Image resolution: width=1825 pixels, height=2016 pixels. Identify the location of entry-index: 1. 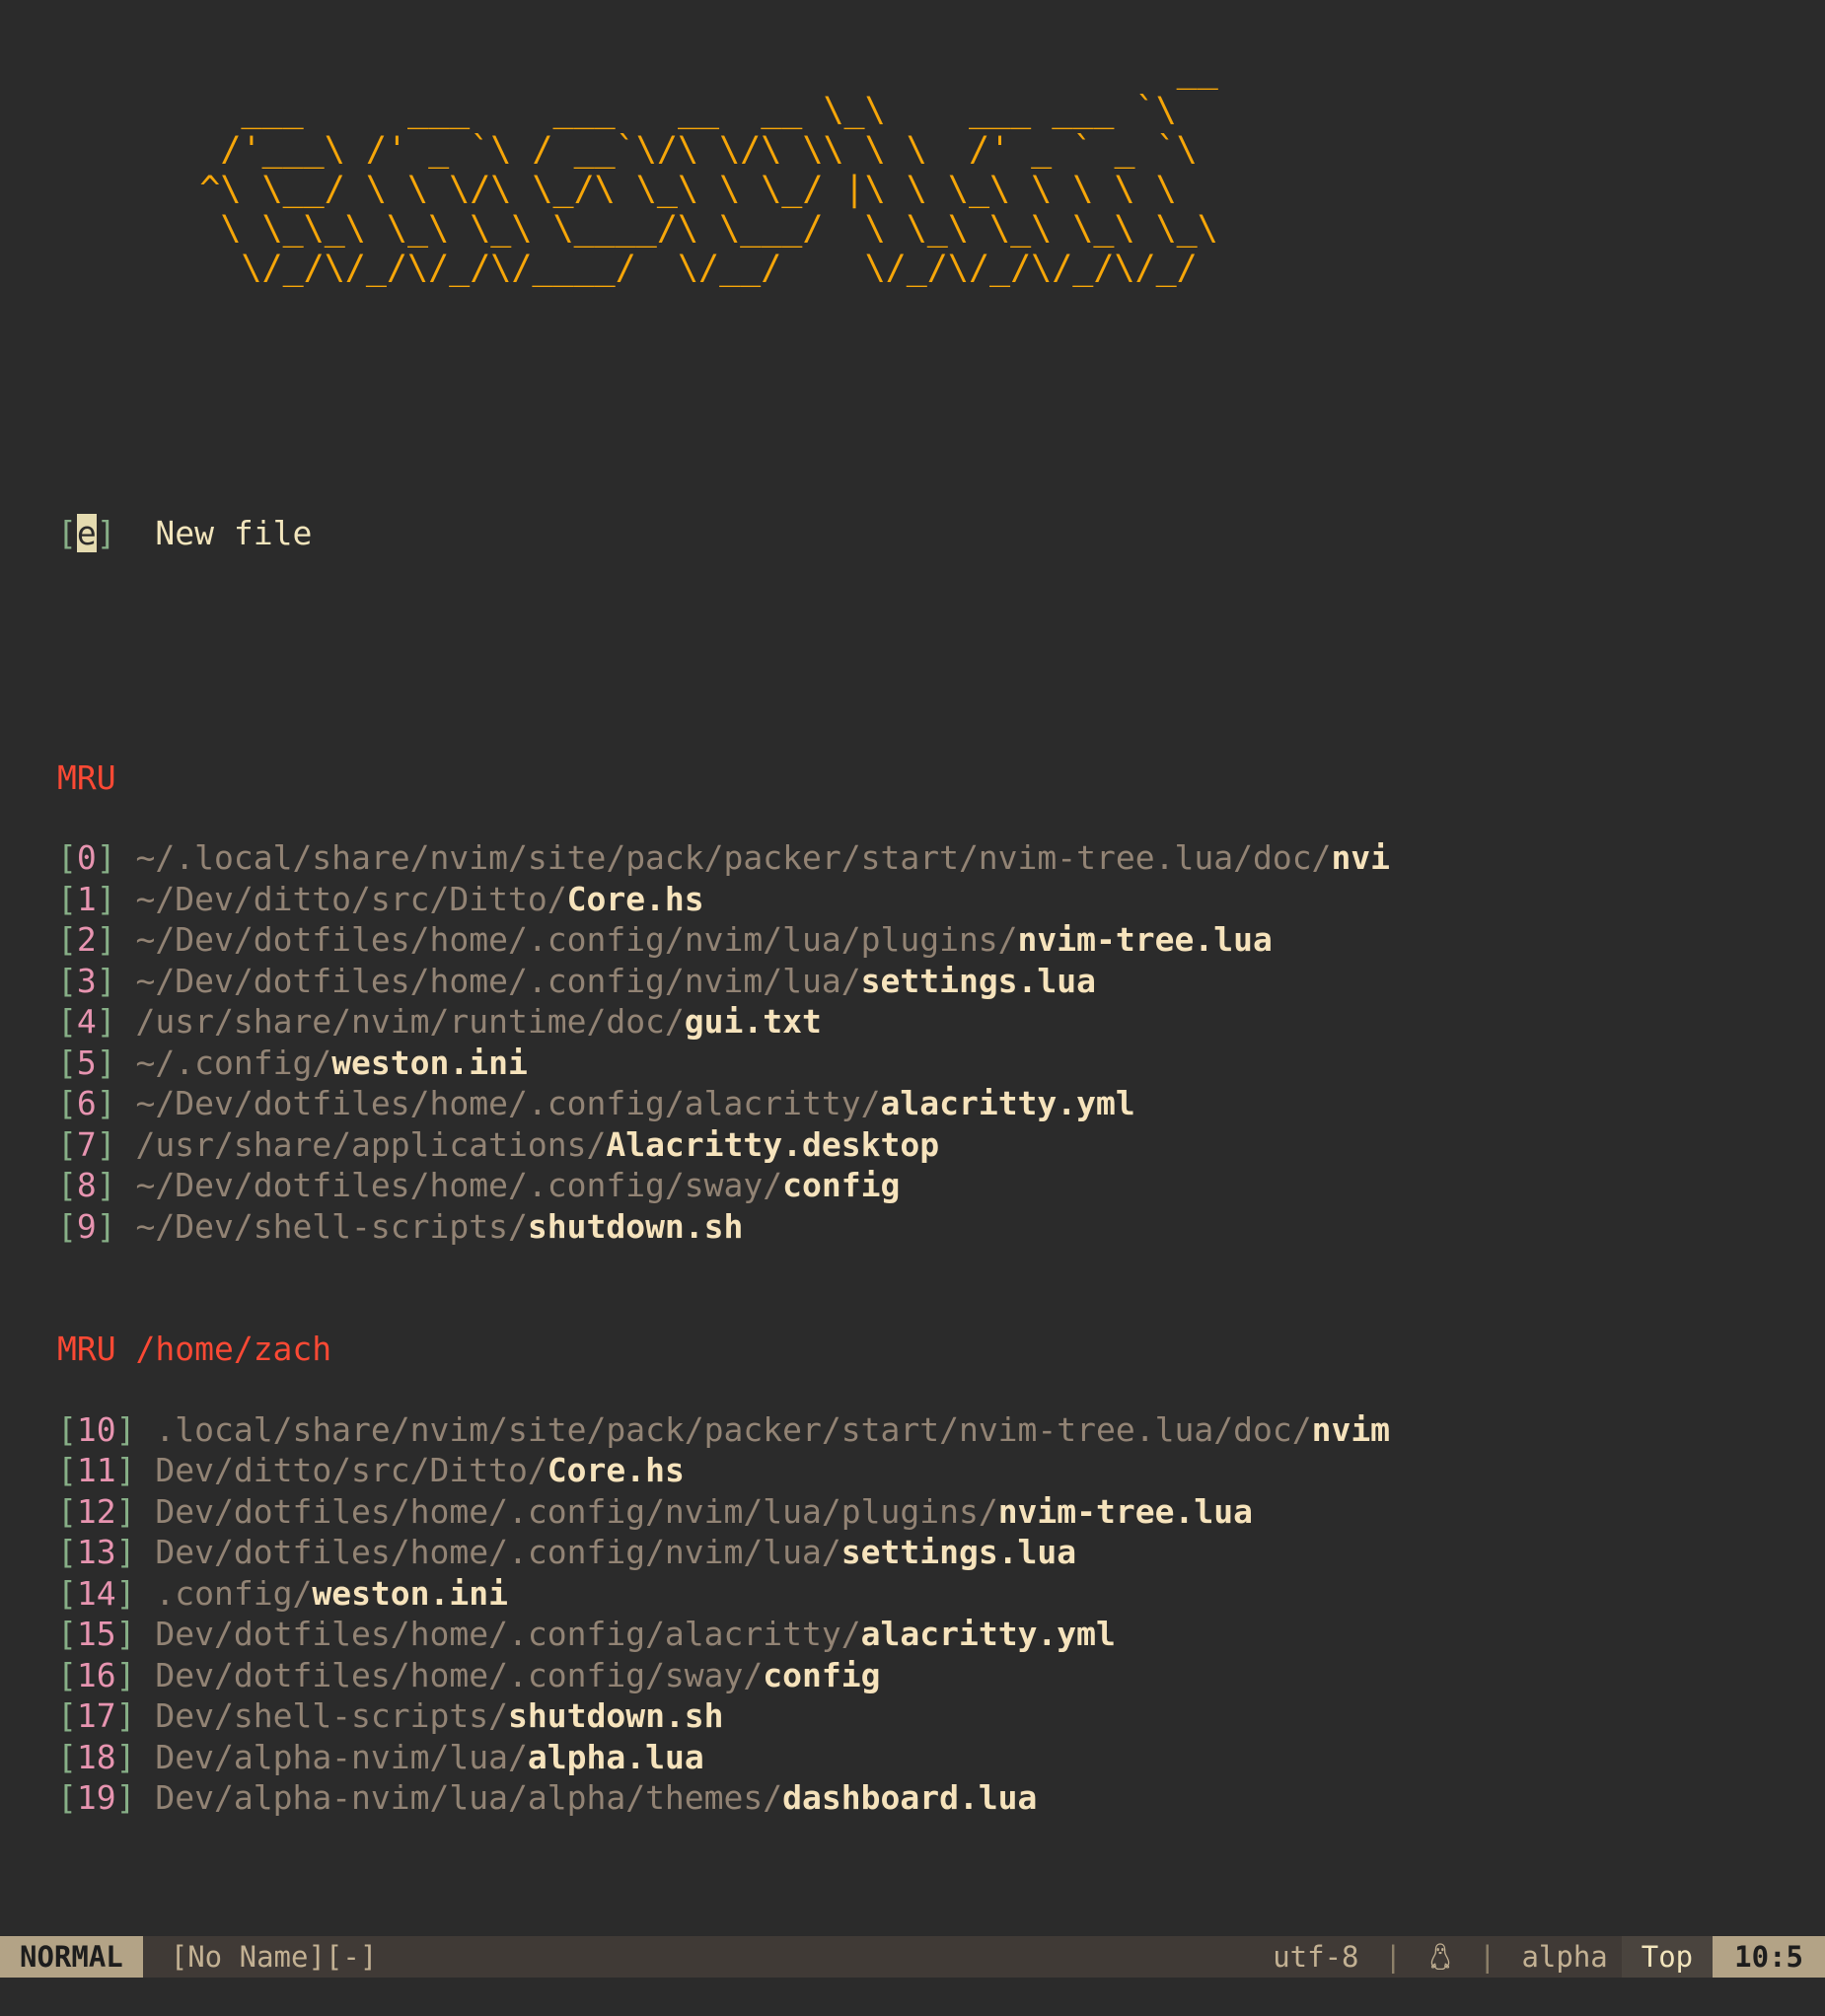
(87, 898).